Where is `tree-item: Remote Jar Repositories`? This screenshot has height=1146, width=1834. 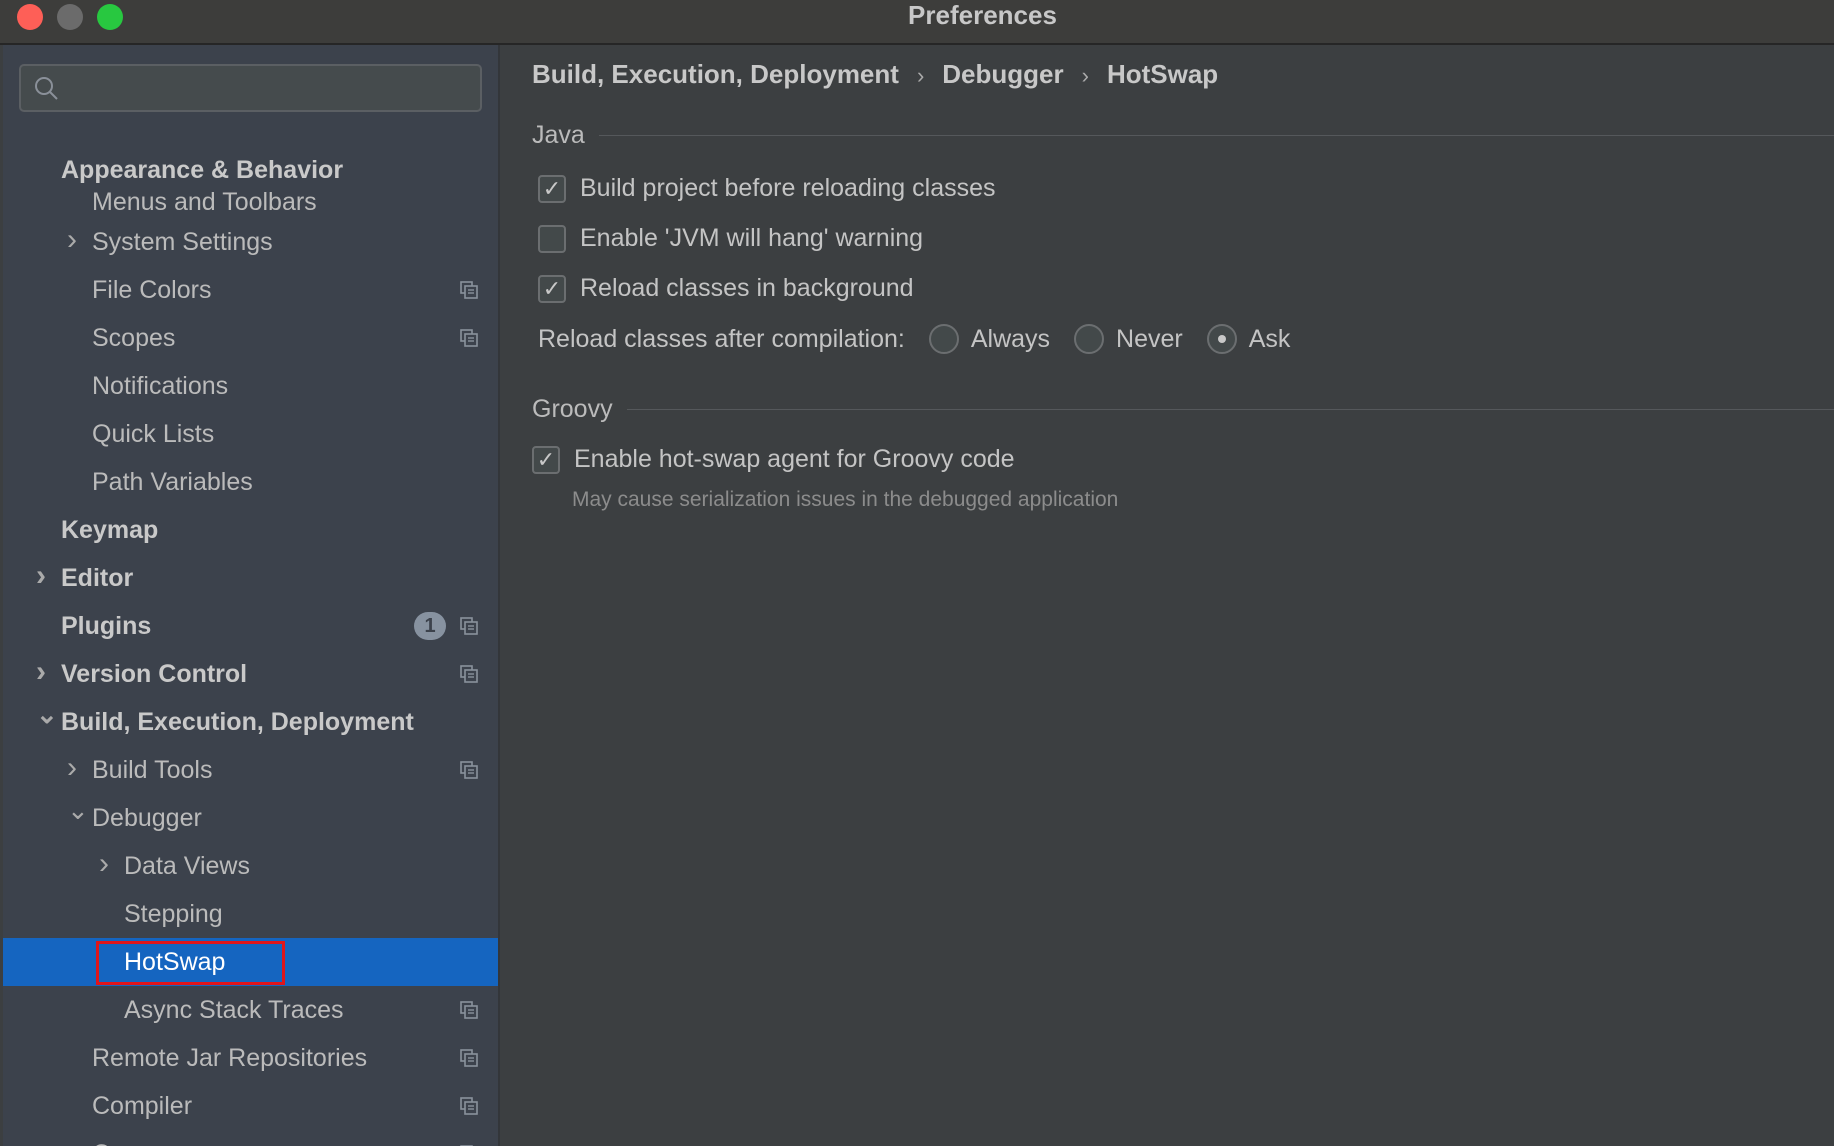 tree-item: Remote Jar Repositories is located at coordinates (250, 1058).